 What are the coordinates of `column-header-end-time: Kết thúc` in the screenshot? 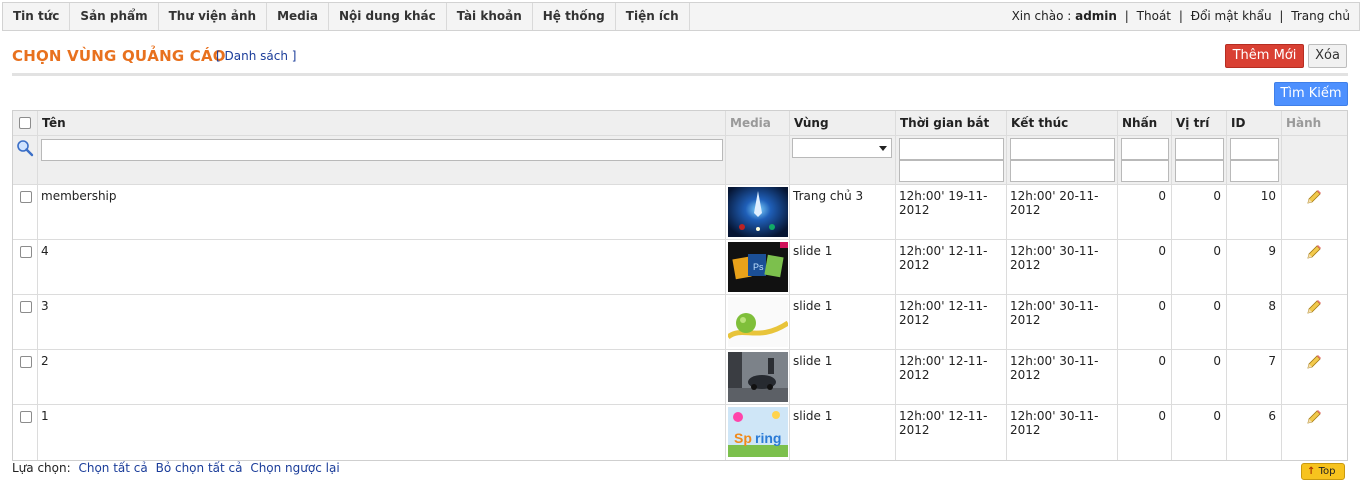 It's located at (1062, 123).